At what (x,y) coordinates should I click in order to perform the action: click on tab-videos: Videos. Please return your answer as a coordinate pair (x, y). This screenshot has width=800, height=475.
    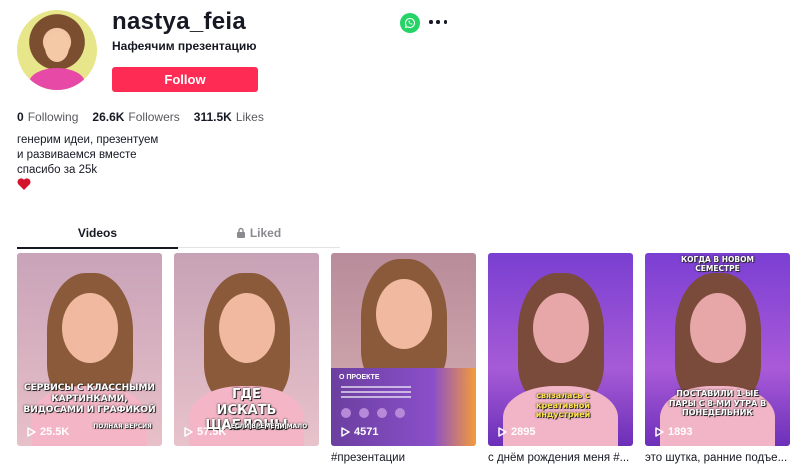
    Looking at the image, I should click on (97, 235).